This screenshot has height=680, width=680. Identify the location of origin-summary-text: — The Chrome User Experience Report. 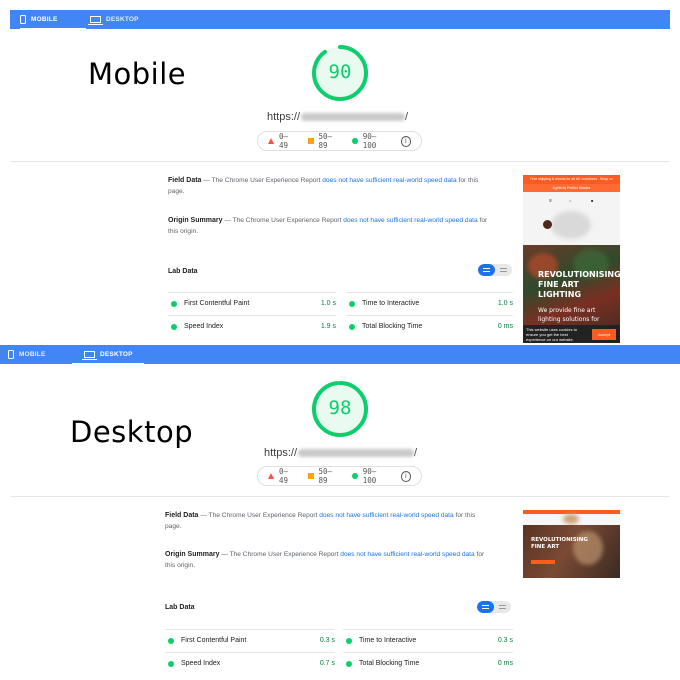
(283, 220).